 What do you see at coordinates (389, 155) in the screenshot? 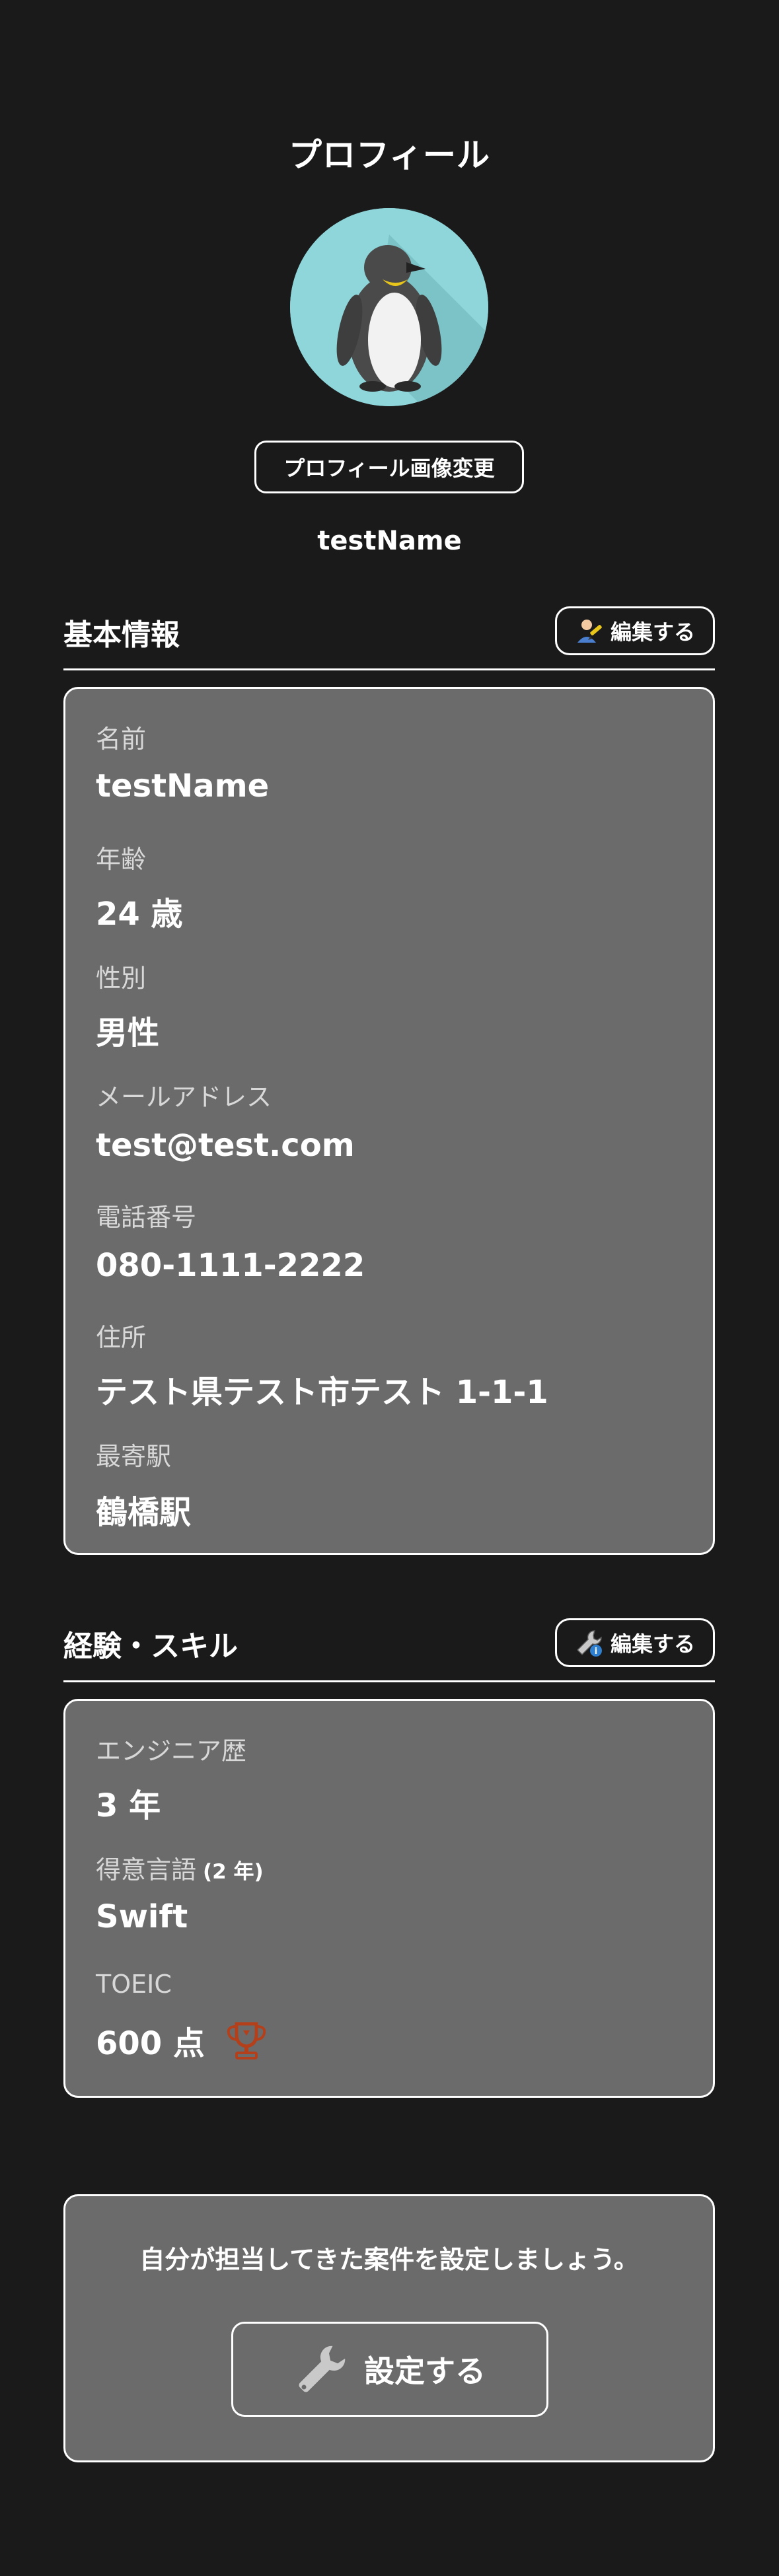
I see `page-title: プロフィール` at bounding box center [389, 155].